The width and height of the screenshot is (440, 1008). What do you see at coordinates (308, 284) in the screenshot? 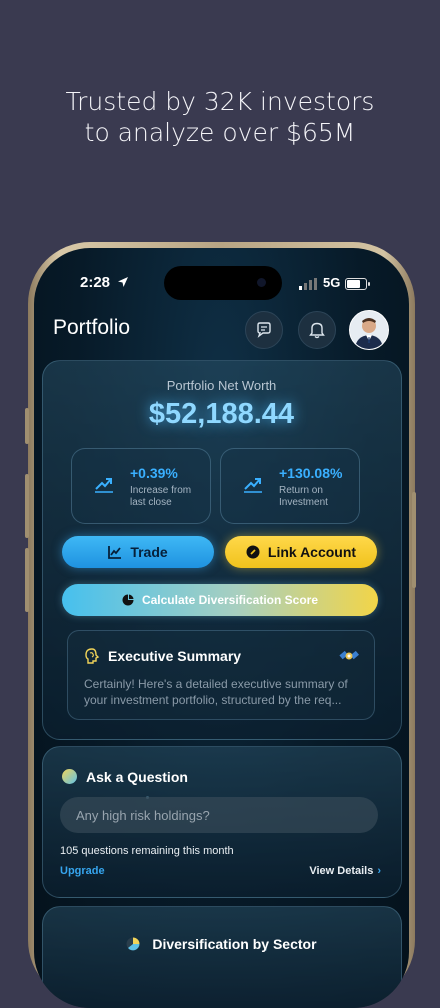
I see `signal-icon` at bounding box center [308, 284].